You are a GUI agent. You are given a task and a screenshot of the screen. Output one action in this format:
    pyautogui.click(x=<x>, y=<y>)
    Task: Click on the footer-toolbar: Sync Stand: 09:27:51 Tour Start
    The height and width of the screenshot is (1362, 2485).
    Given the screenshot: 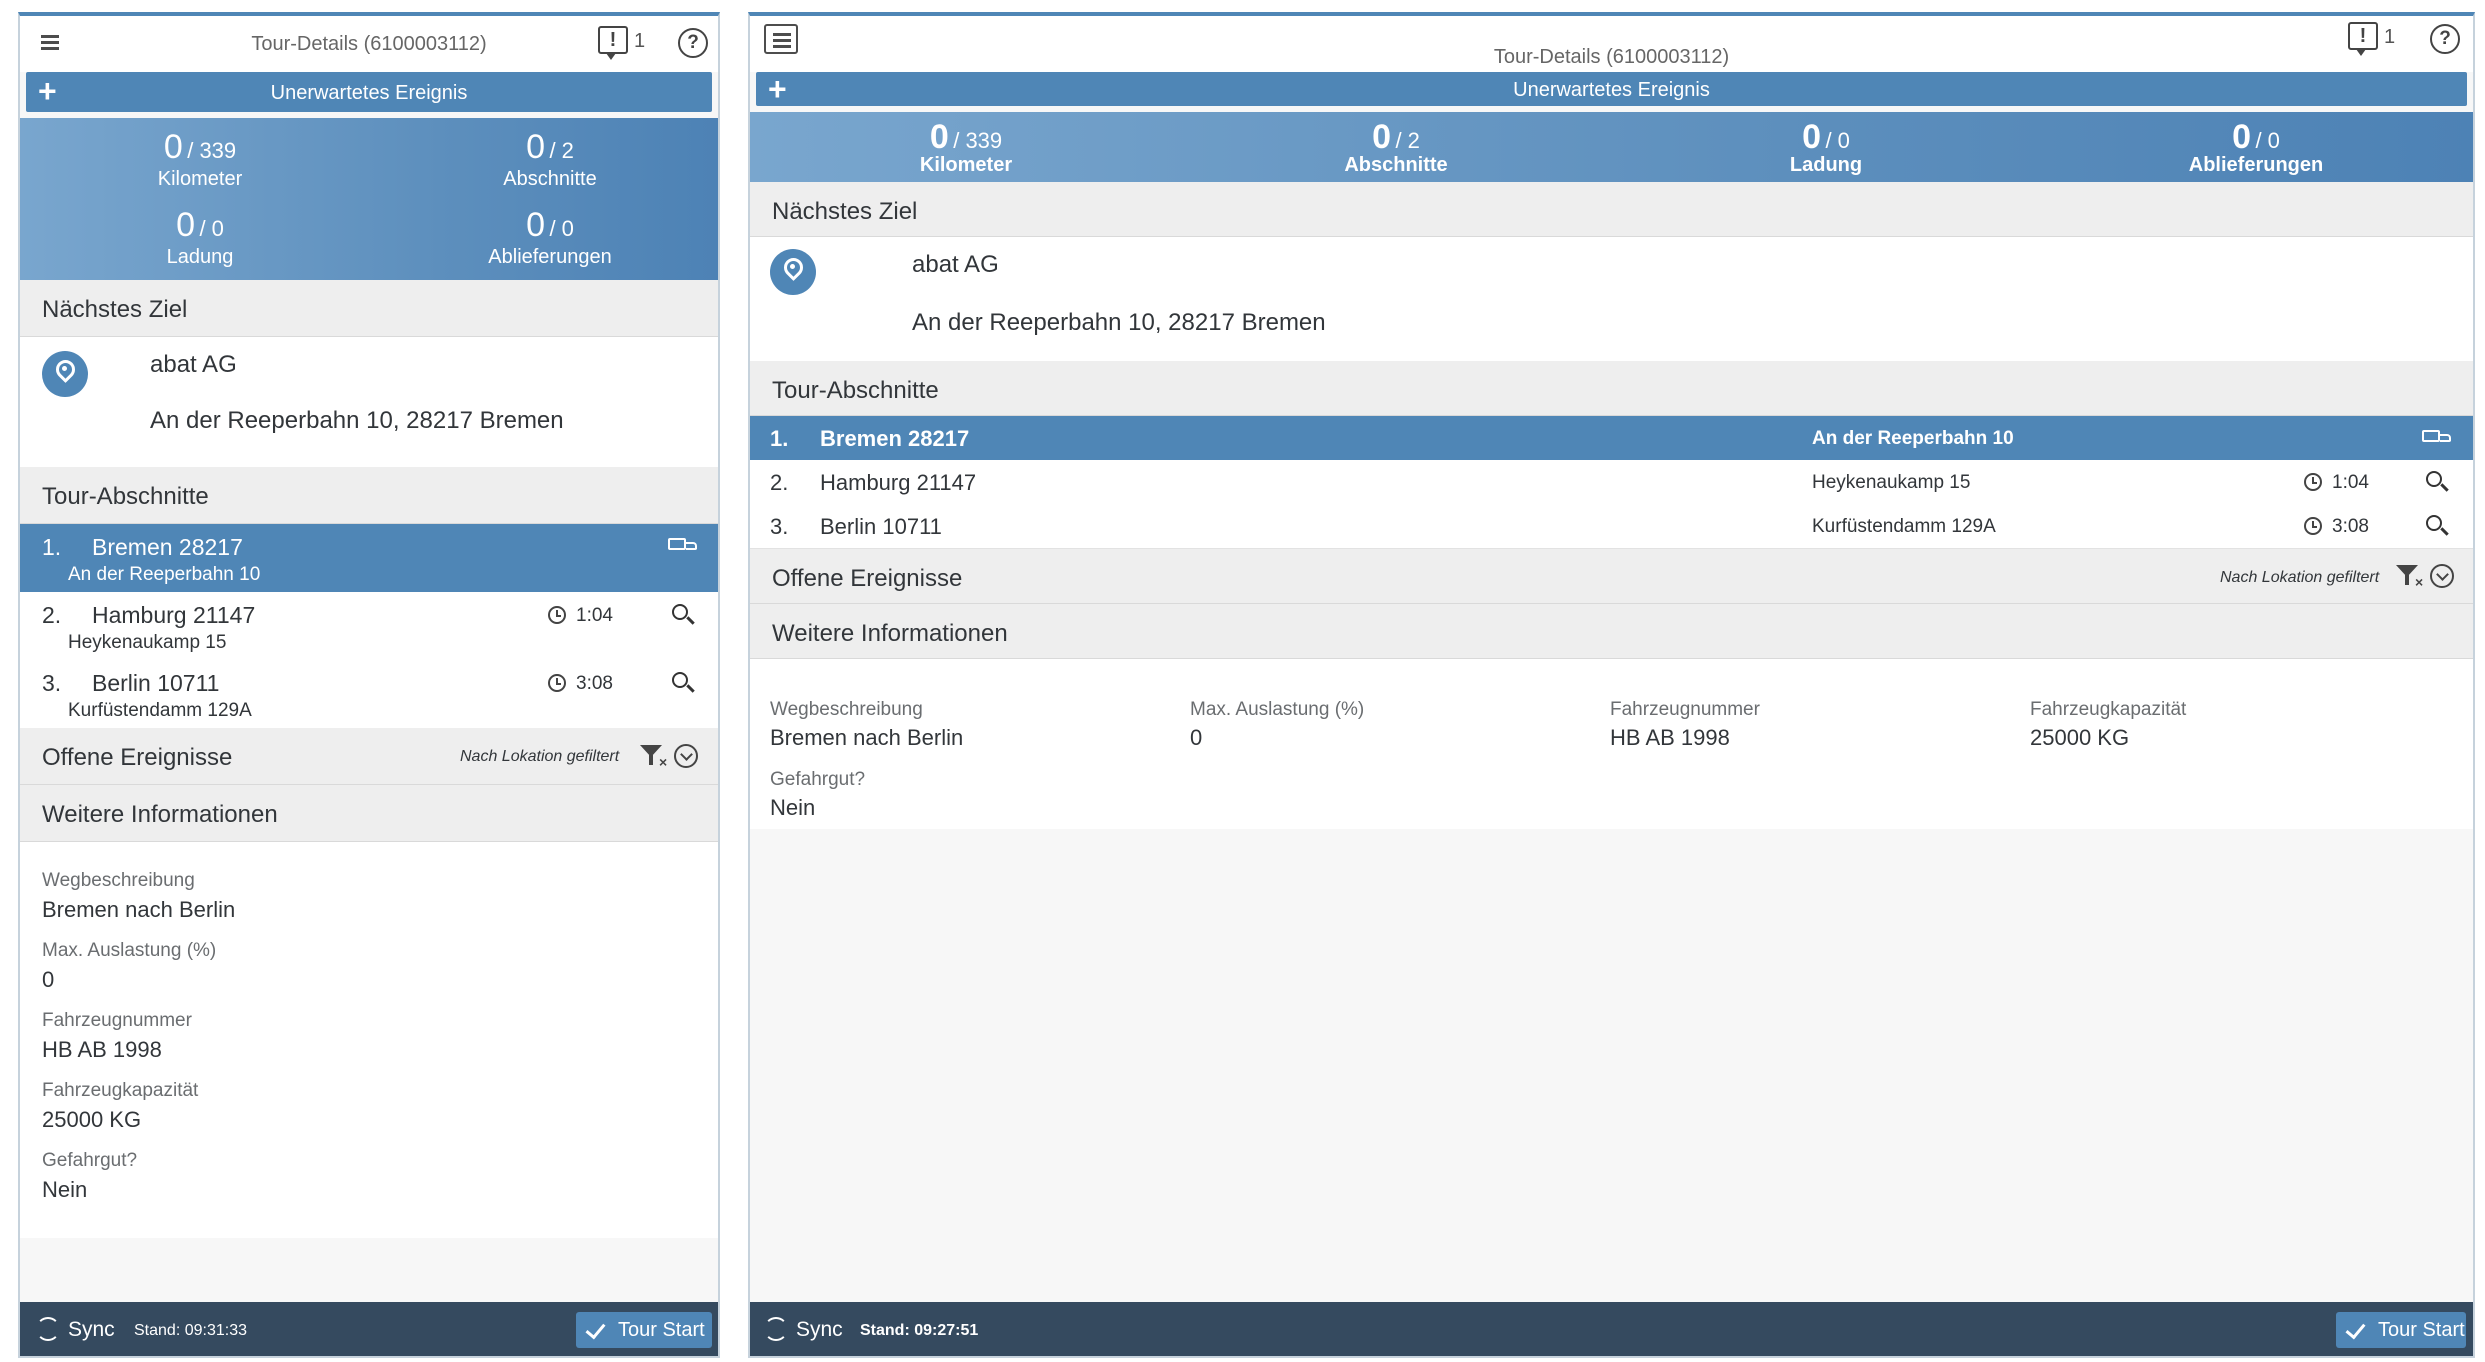 What is the action you would take?
    pyautogui.click(x=1611, y=1329)
    